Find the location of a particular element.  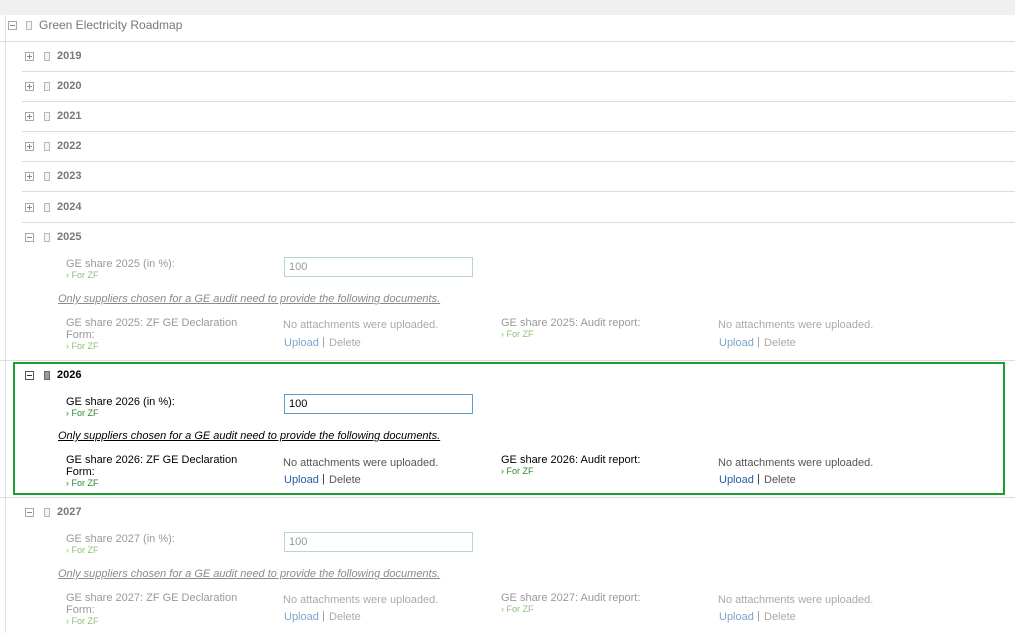

share-label: GE share 2027 (in %): is located at coordinates (120, 539).